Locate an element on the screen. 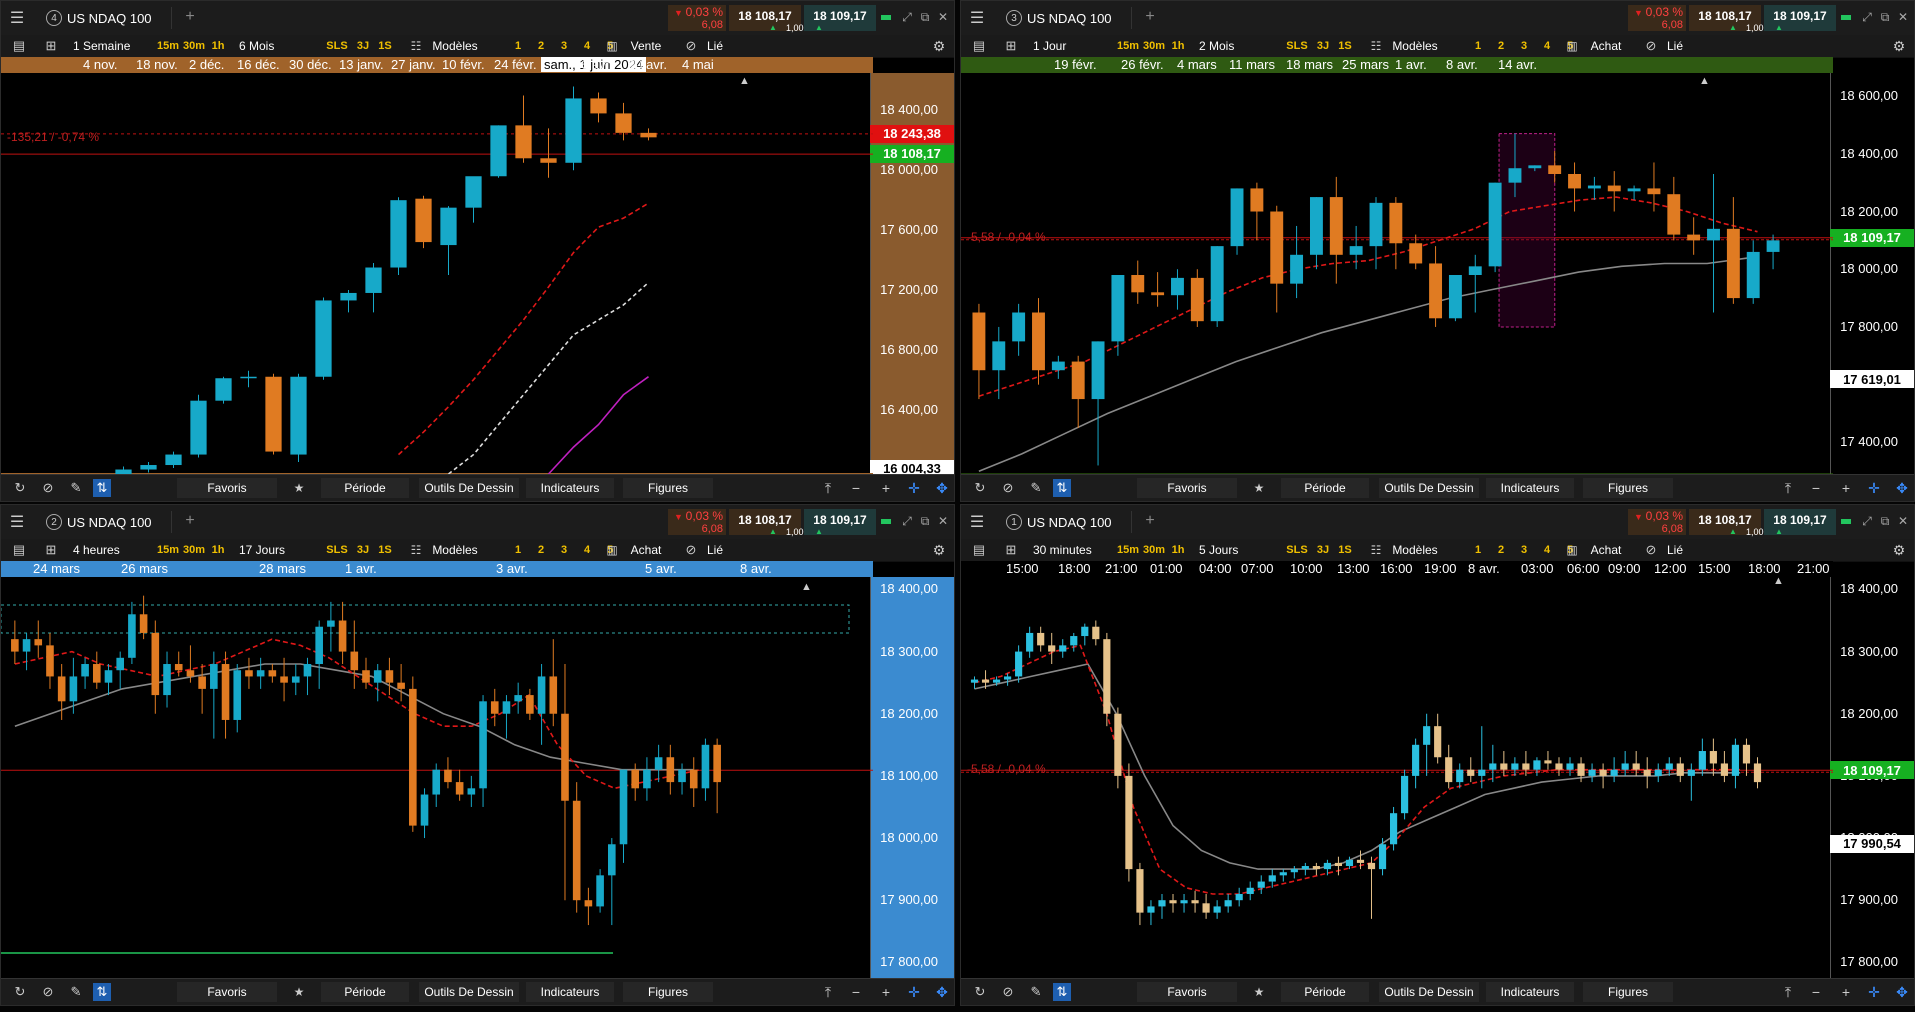  hide-icon: ⊘ is located at coordinates (1008, 488).